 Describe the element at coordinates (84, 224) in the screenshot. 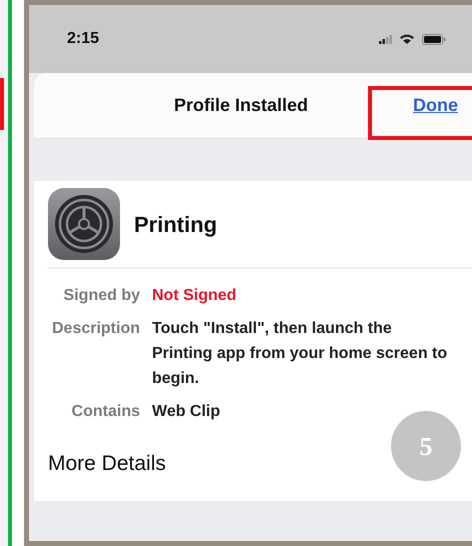

I see `gear-icon` at that location.